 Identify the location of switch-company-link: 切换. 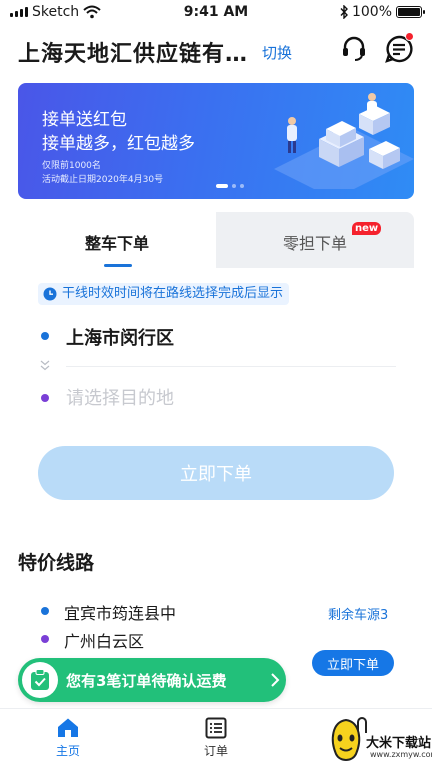
(277, 52).